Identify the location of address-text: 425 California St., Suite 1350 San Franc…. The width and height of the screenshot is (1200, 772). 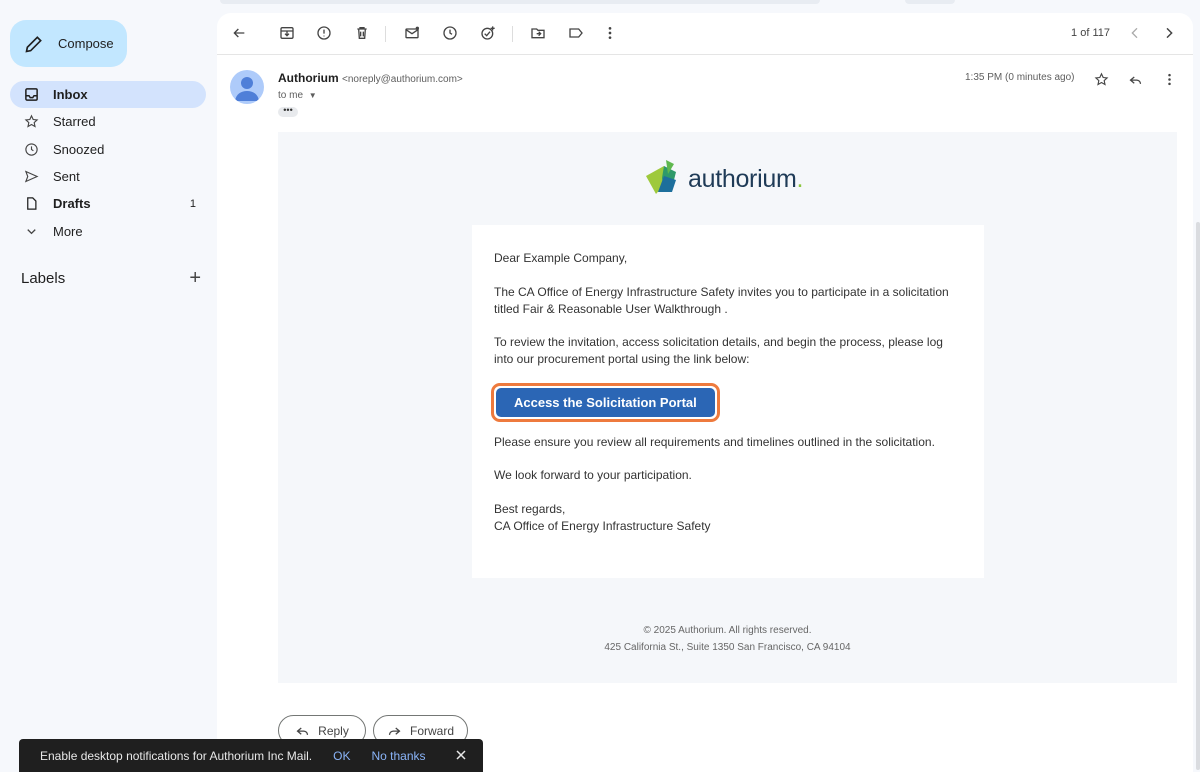
(727, 647).